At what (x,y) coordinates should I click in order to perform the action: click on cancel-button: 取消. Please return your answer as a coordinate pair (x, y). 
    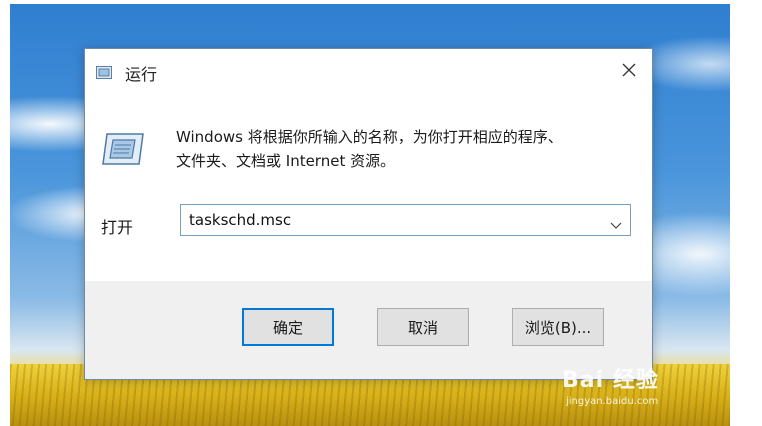
    Looking at the image, I should click on (423, 327).